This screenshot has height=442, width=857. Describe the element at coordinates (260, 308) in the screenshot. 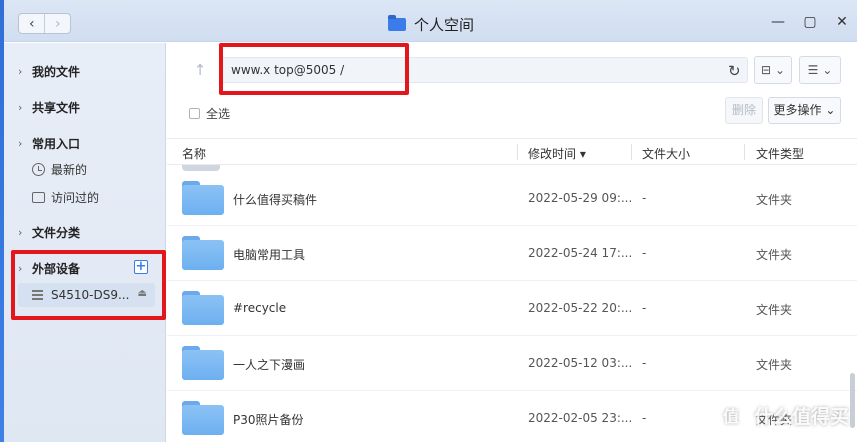

I see `file-name: #recycle` at that location.